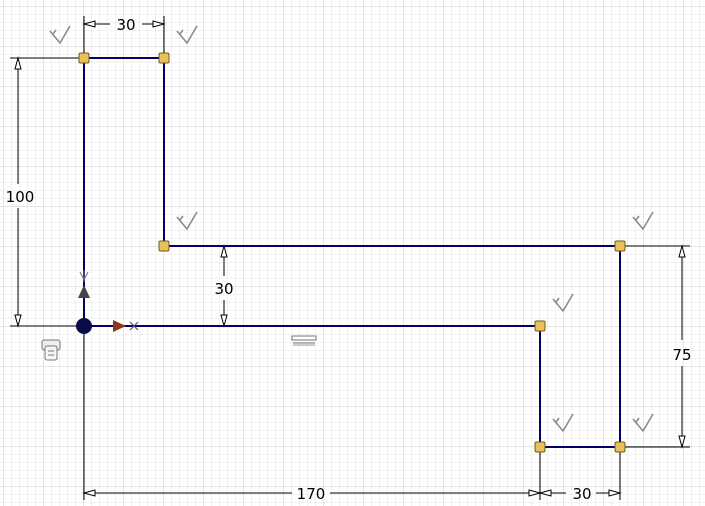 This screenshot has height=506, width=705. What do you see at coordinates (681, 355) in the screenshot?
I see `dimension-right-height: 75` at bounding box center [681, 355].